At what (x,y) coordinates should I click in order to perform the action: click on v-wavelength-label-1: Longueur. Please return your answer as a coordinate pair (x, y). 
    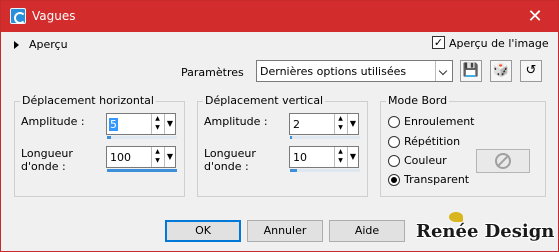
    Looking at the image, I should click on (230, 153).